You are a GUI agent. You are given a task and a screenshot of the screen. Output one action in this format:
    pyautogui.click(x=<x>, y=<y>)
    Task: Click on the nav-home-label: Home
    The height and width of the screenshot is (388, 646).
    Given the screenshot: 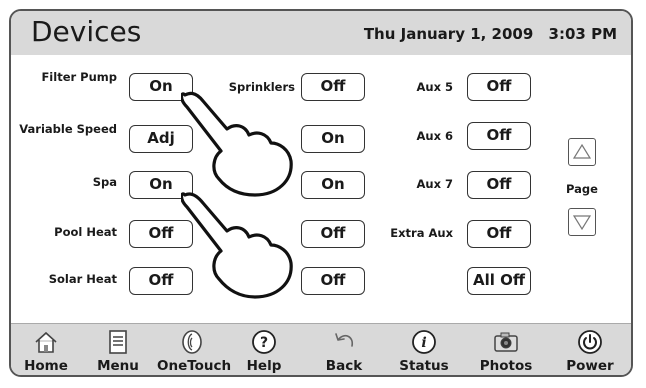 What is the action you would take?
    pyautogui.click(x=46, y=366)
    